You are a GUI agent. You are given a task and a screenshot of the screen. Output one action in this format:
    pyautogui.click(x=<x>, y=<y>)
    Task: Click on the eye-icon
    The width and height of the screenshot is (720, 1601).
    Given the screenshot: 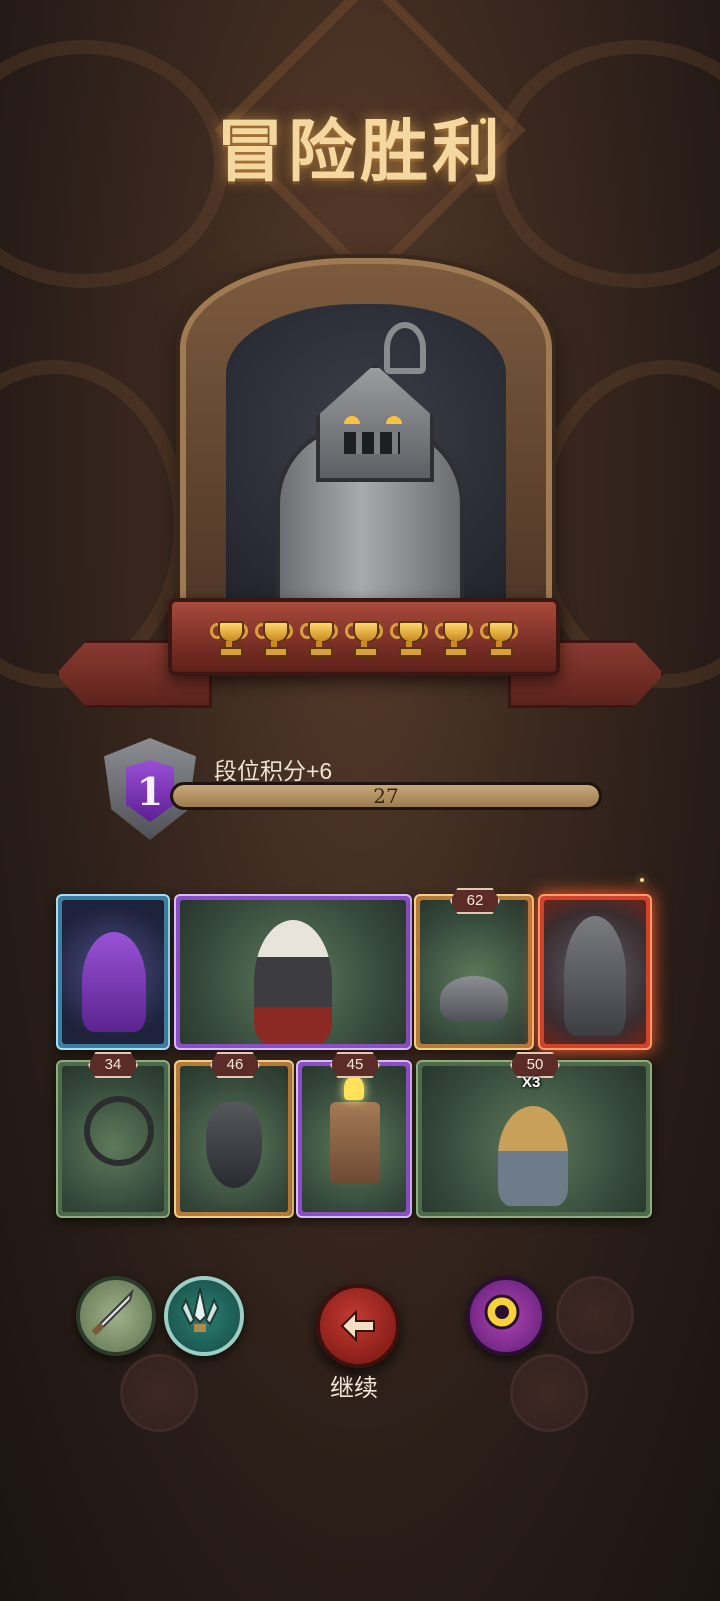 What is the action you would take?
    pyautogui.click(x=502, y=1312)
    